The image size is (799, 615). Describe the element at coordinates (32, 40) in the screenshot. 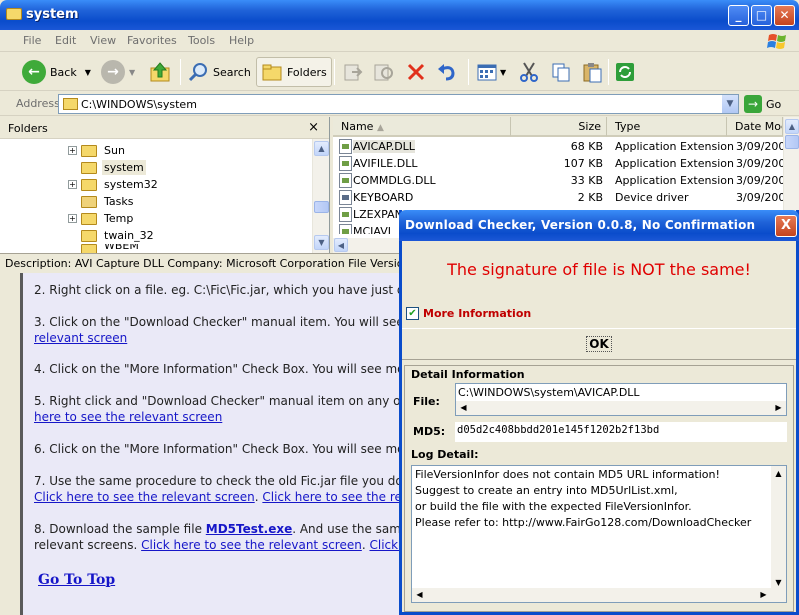

I see `menu-file: File` at that location.